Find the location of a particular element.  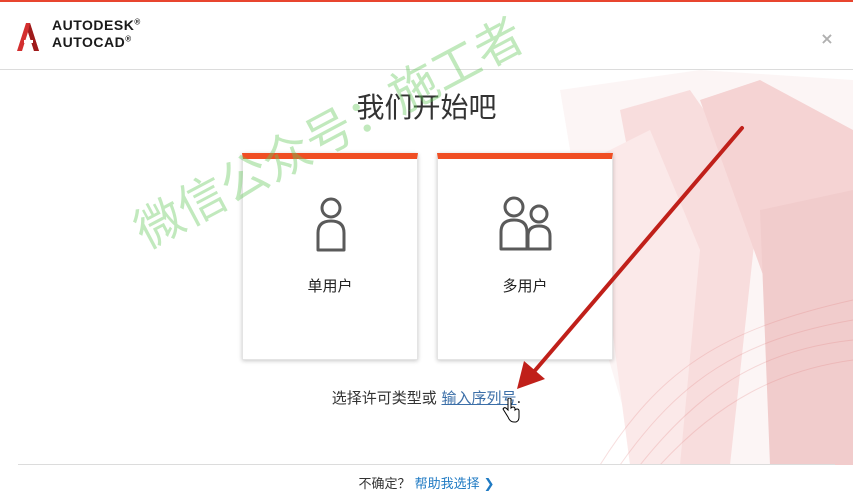

multi-user-card: 多用户 is located at coordinates (525, 256).